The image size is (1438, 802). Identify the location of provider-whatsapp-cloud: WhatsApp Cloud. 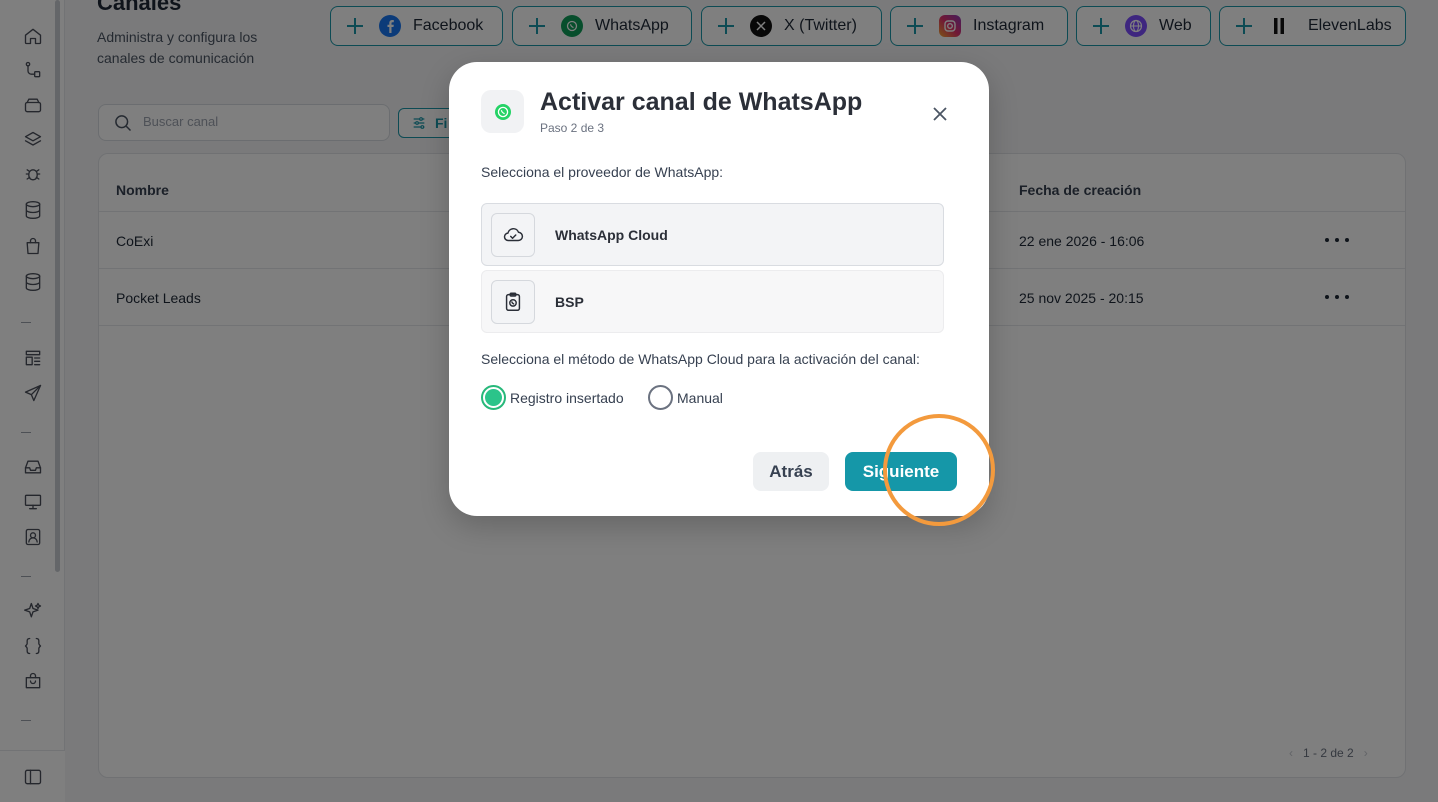
(712, 234).